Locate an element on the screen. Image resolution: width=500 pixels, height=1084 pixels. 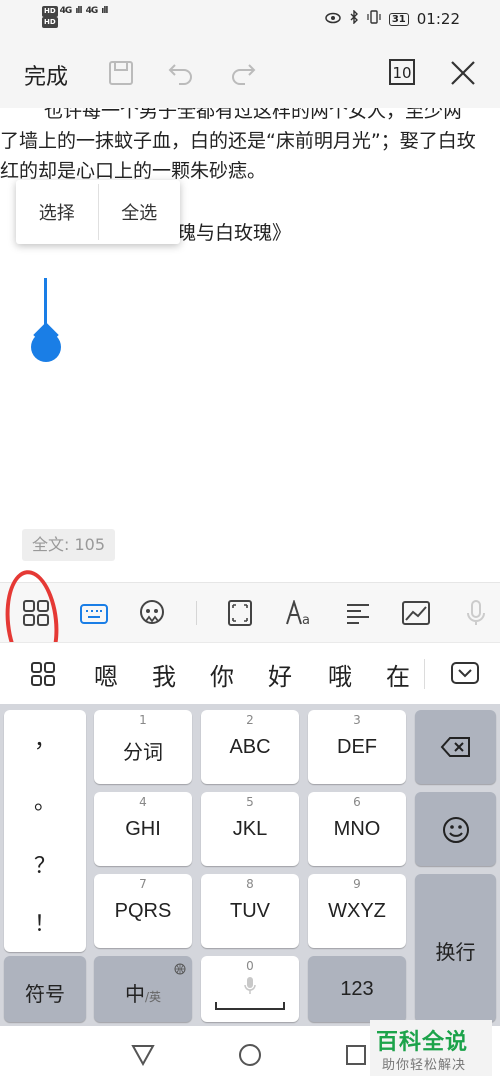
key-2: 2 ABC is located at coordinates (250, 747).